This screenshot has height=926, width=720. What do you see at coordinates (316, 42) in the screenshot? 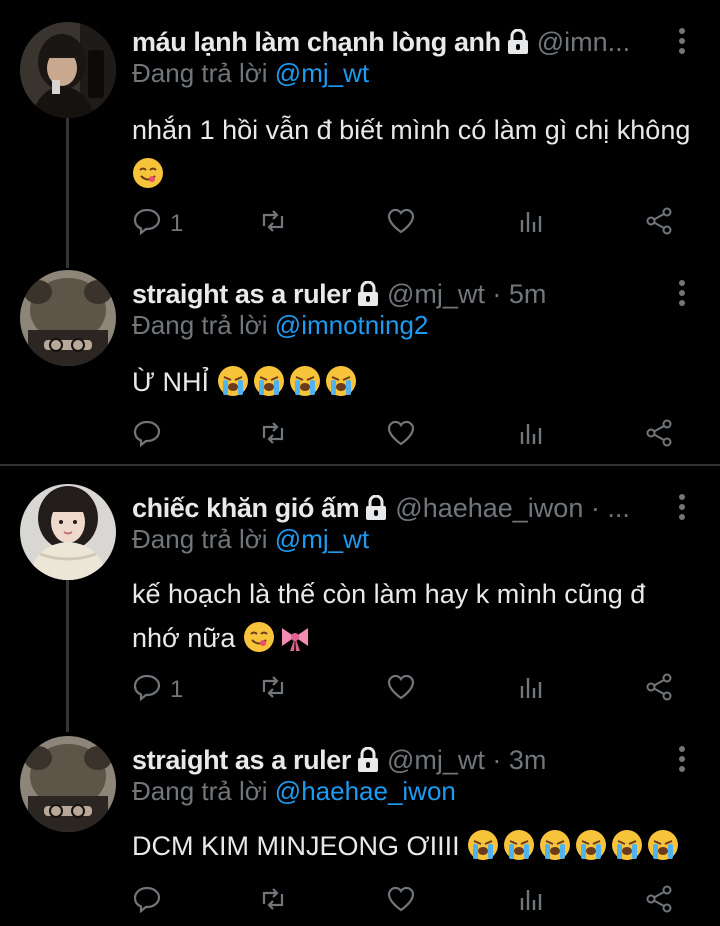
I see `display-name: máu lạnh làm chạnh lòng anh` at bounding box center [316, 42].